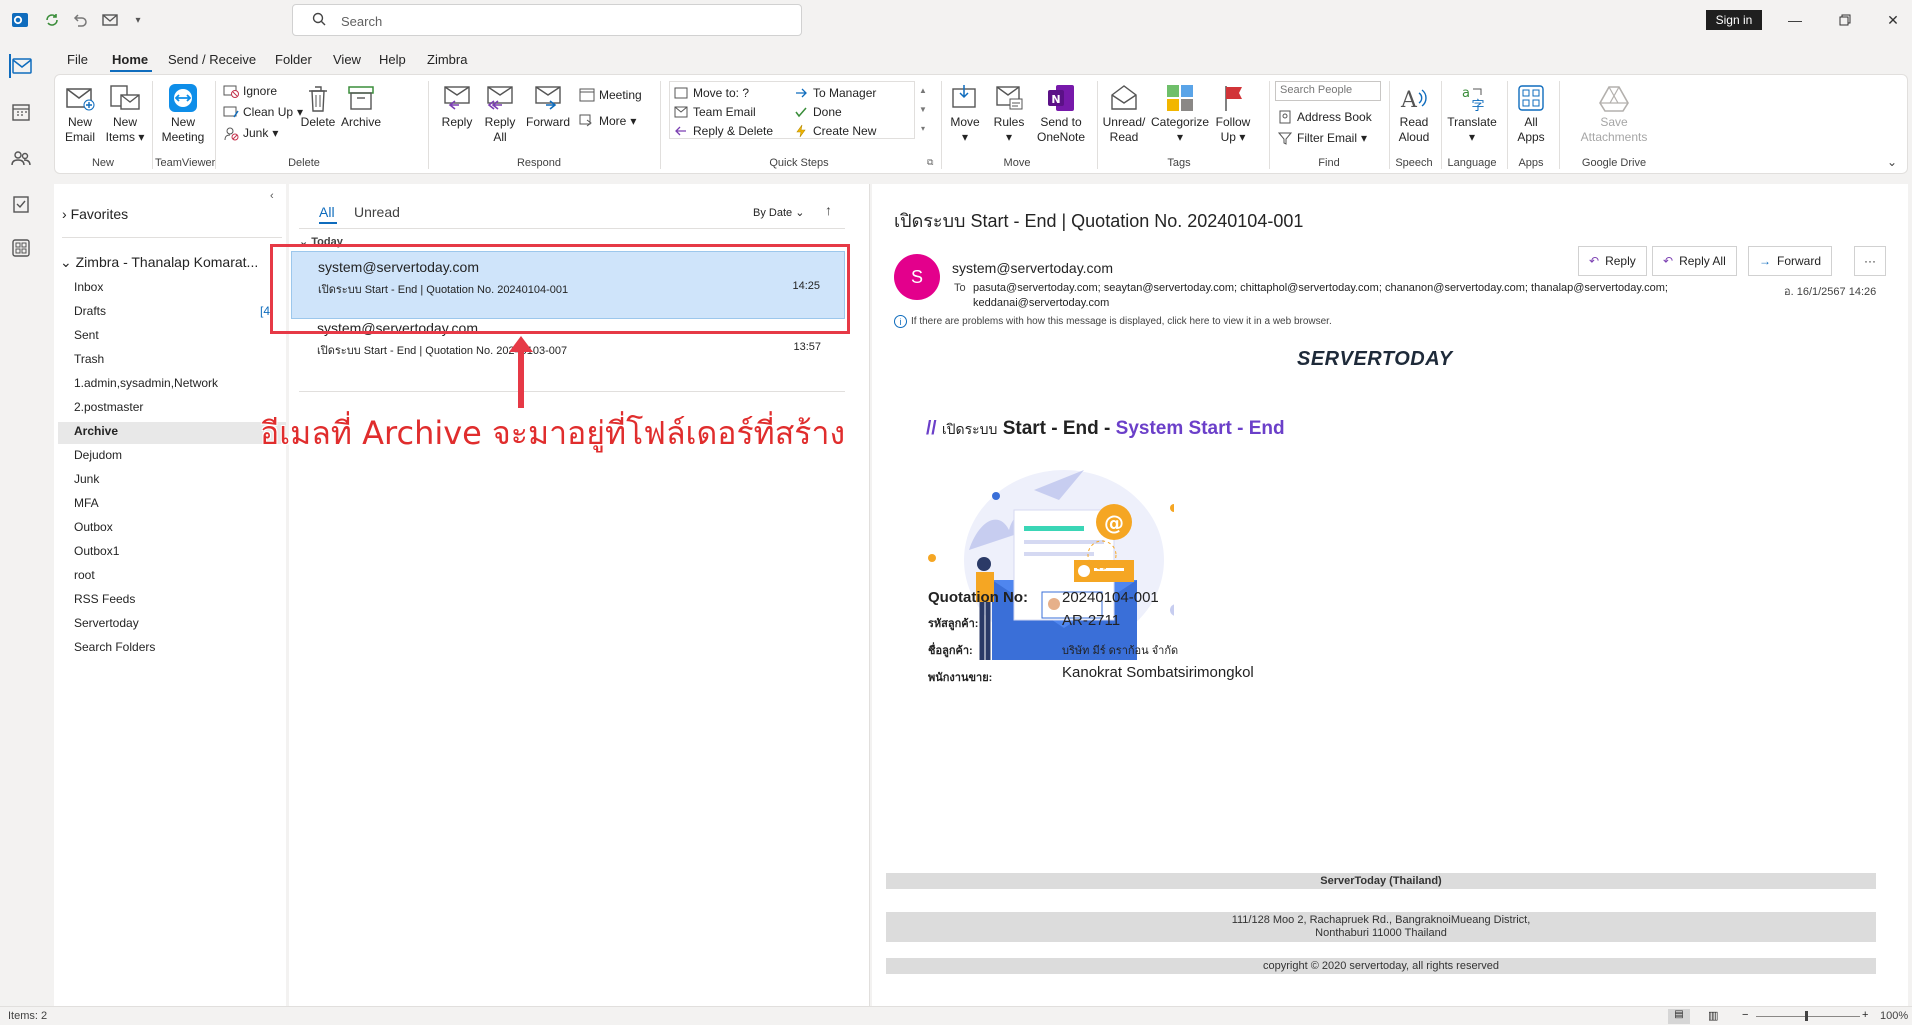 This screenshot has width=1912, height=1025. What do you see at coordinates (1734, 20) in the screenshot?
I see `sign-in-button: Sign in` at bounding box center [1734, 20].